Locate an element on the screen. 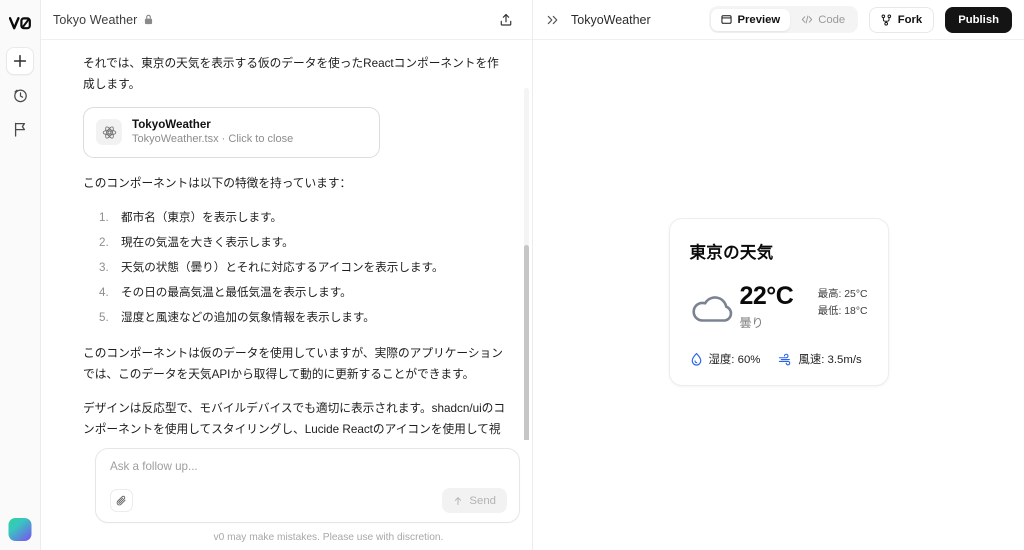 The width and height of the screenshot is (1024, 550). weather-low: 最低: 18°C is located at coordinates (842, 311).